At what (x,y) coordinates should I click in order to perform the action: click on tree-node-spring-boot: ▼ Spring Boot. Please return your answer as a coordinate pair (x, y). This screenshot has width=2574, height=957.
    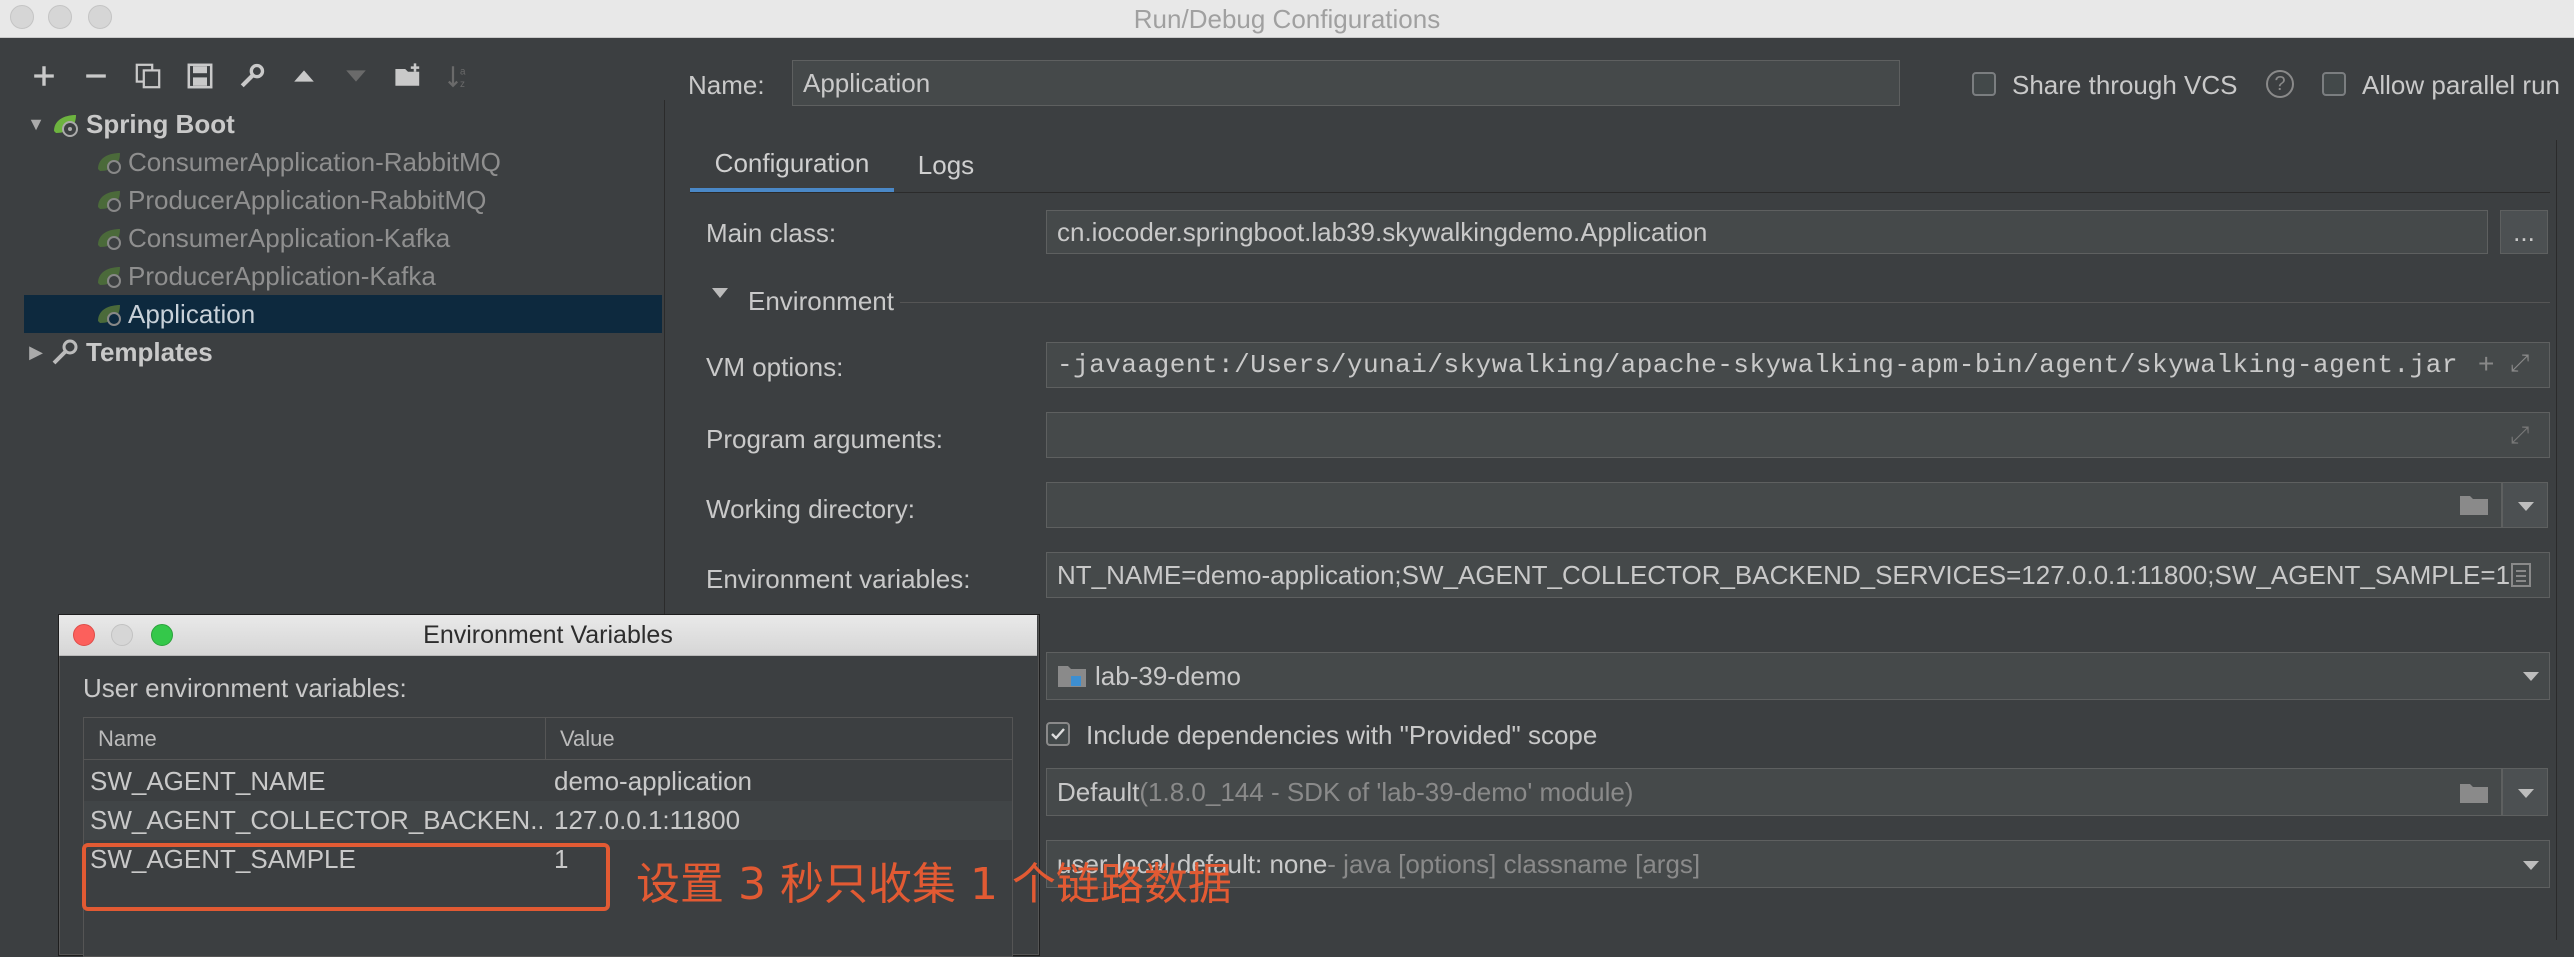
    Looking at the image, I should click on (343, 124).